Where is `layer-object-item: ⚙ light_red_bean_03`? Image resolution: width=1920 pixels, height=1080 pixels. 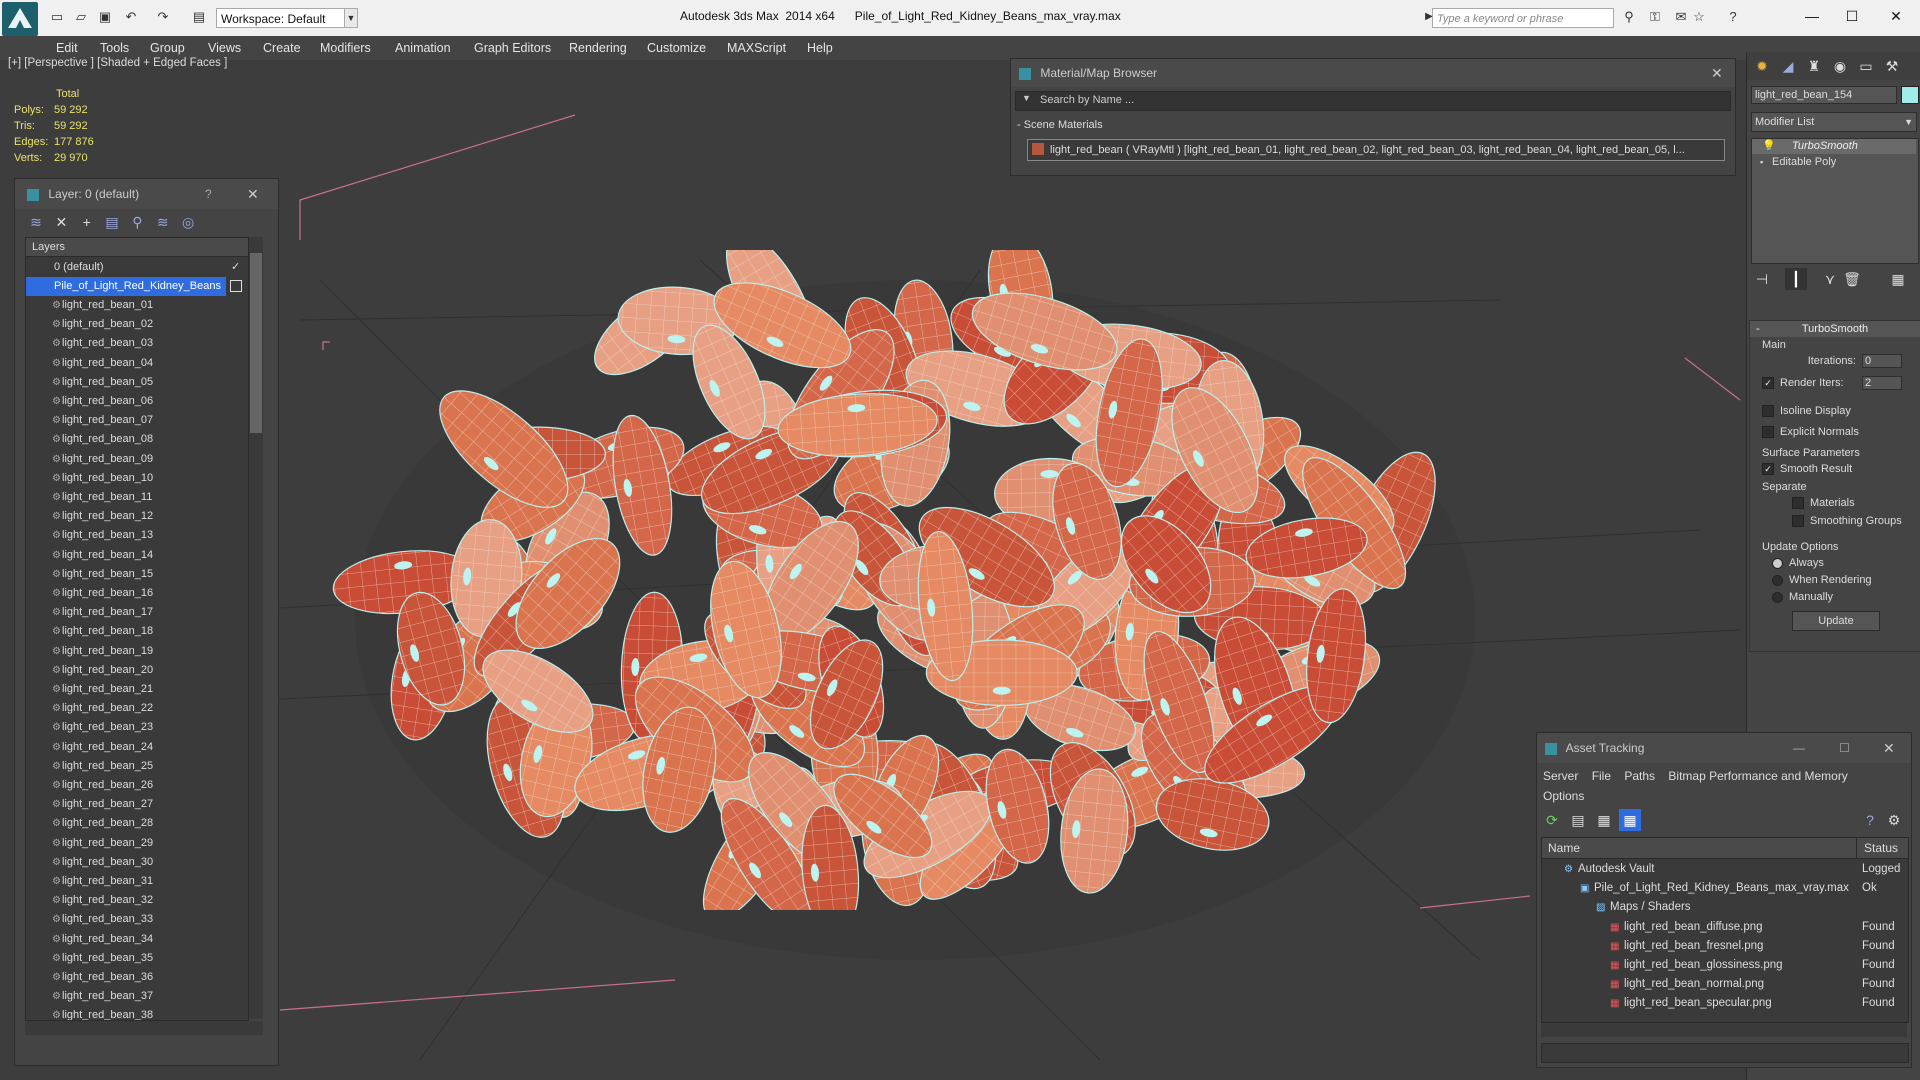 layer-object-item: ⚙ light_red_bean_03 is located at coordinates (137, 343).